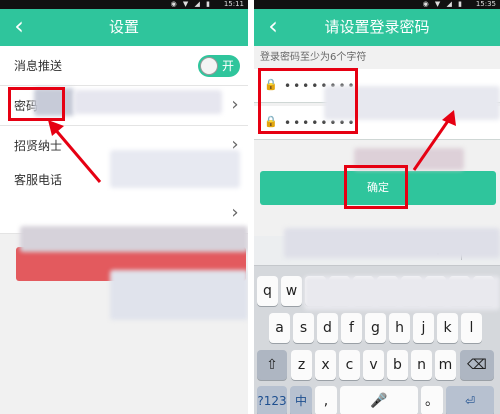 The width and height of the screenshot is (500, 414). I want to click on settings-navbar: ‹ 设置, so click(124, 27).